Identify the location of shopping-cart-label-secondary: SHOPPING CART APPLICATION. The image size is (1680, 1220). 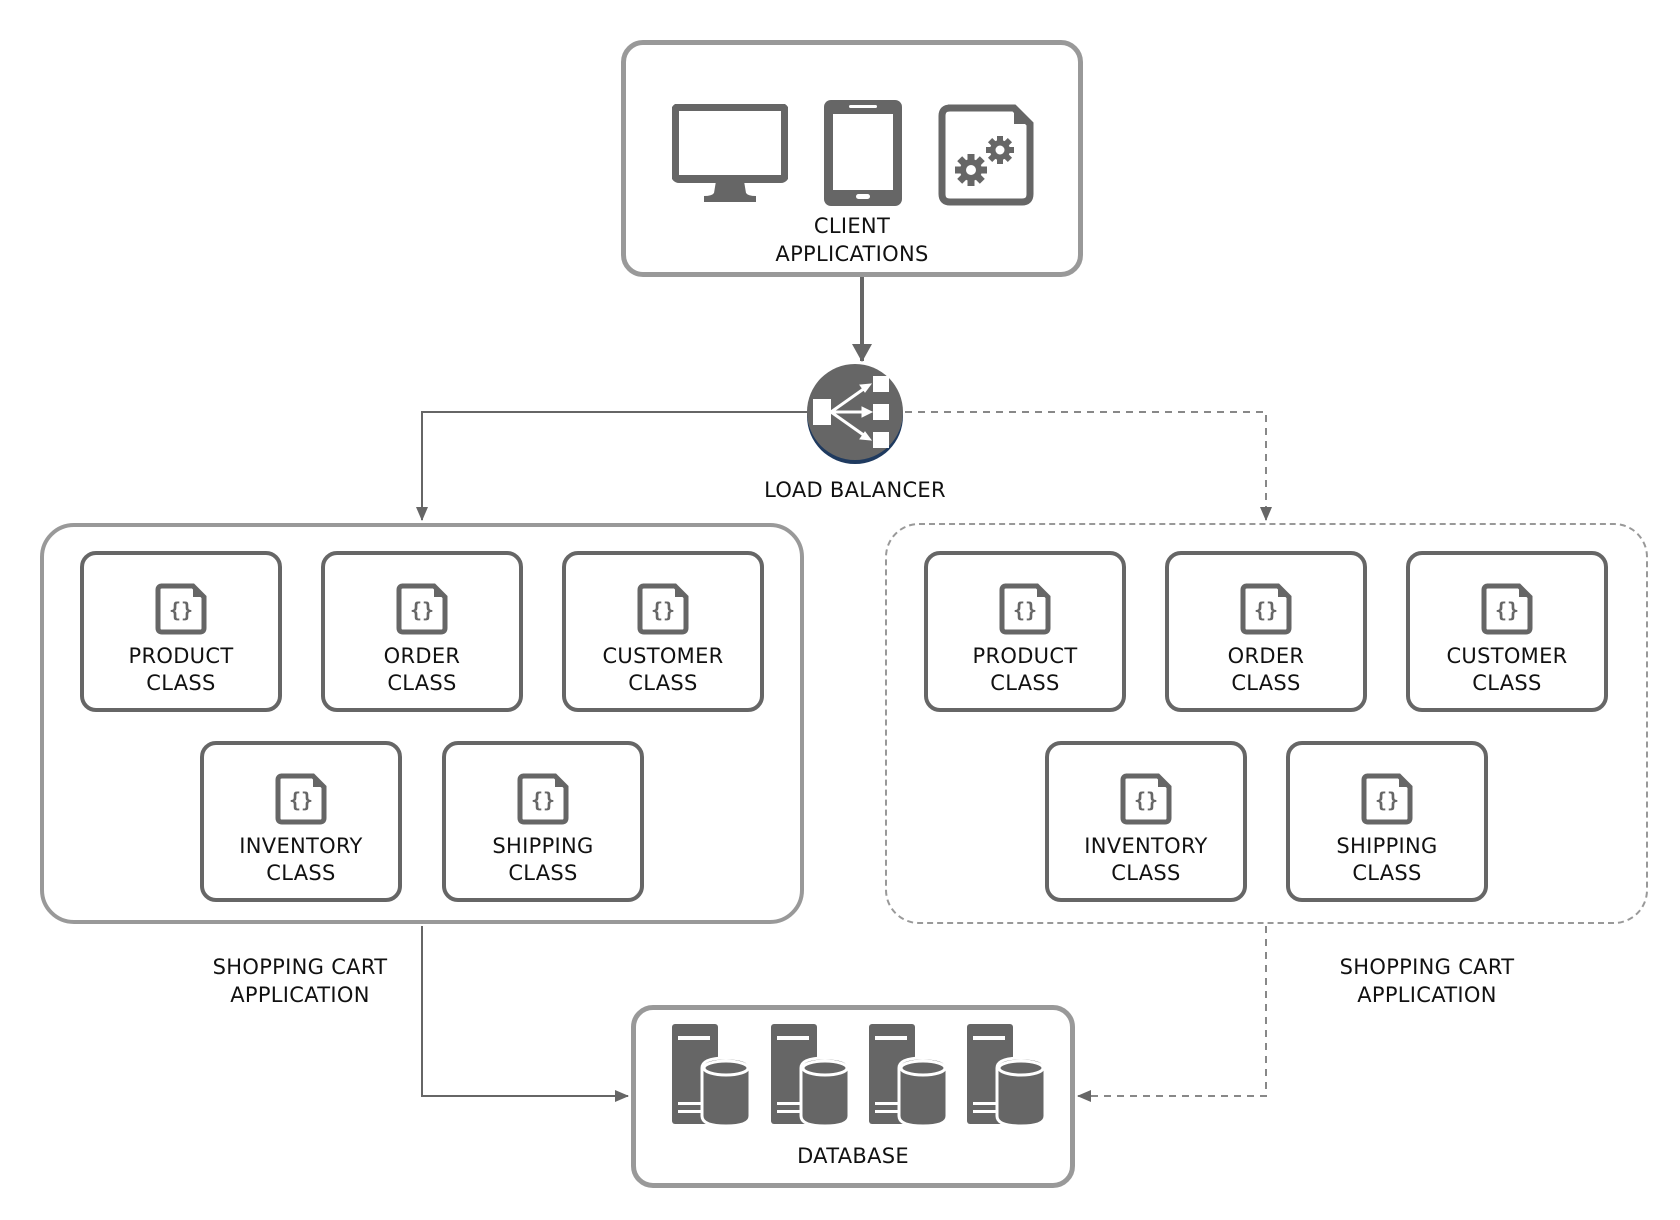
(1427, 981).